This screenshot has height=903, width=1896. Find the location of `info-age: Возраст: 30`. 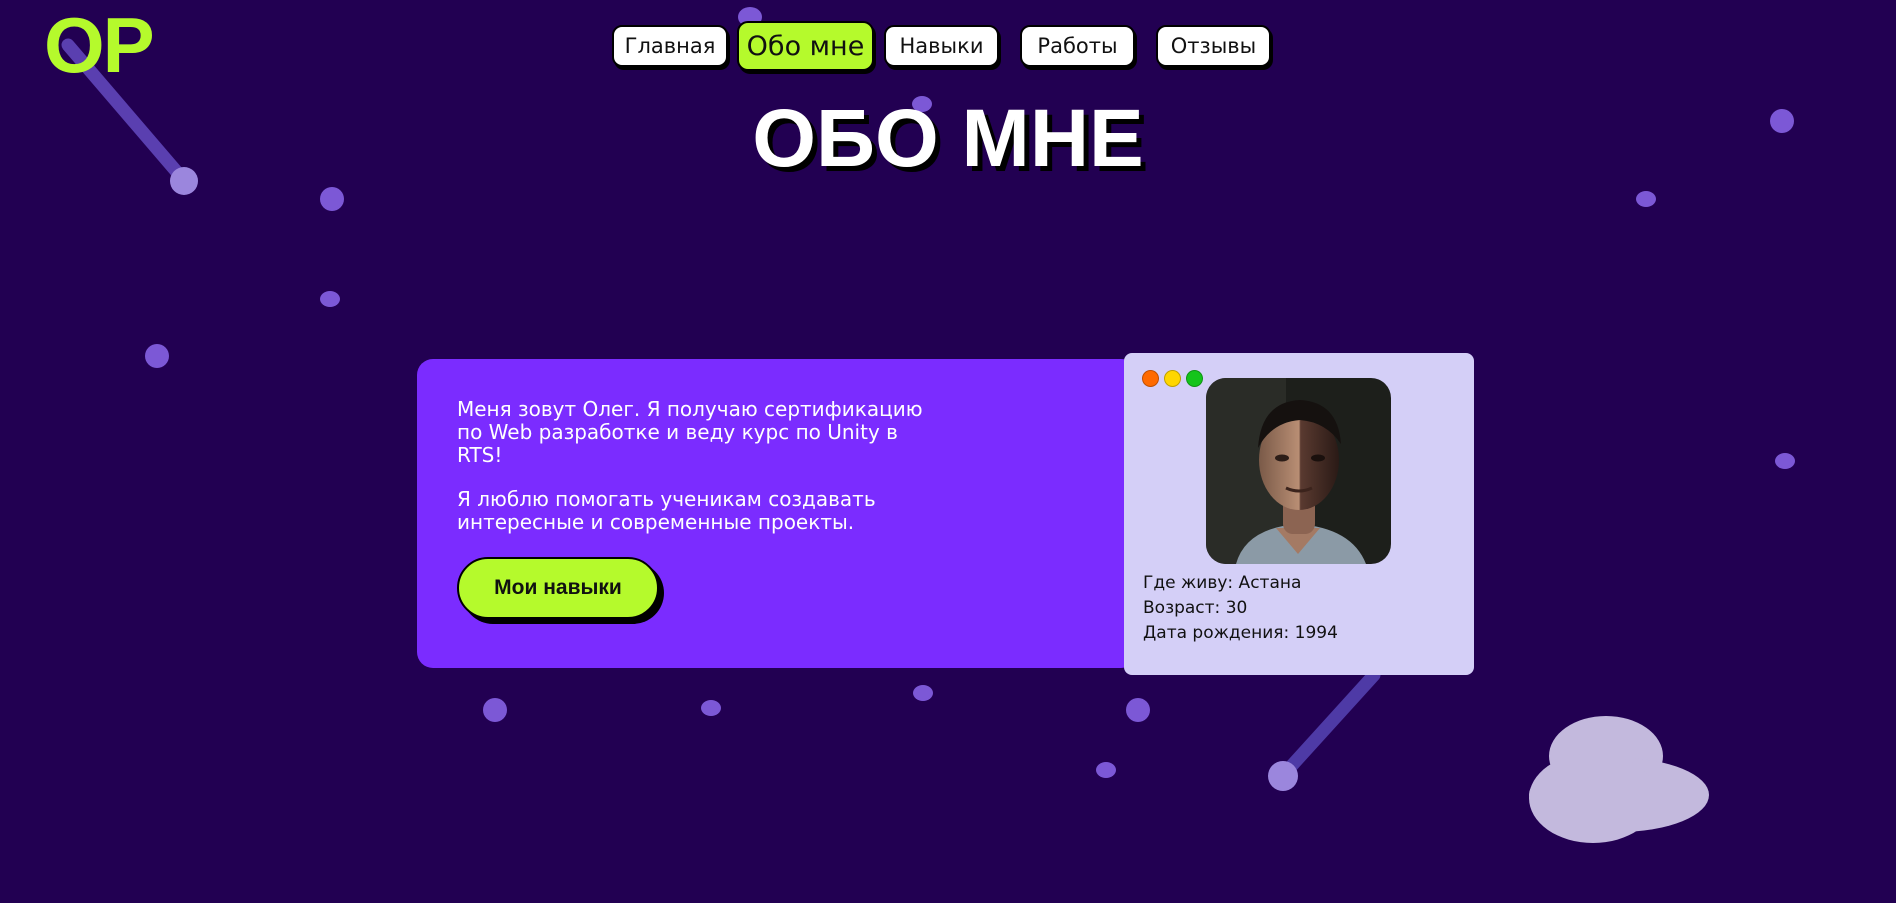

info-age: Возраст: 30 is located at coordinates (1195, 608).